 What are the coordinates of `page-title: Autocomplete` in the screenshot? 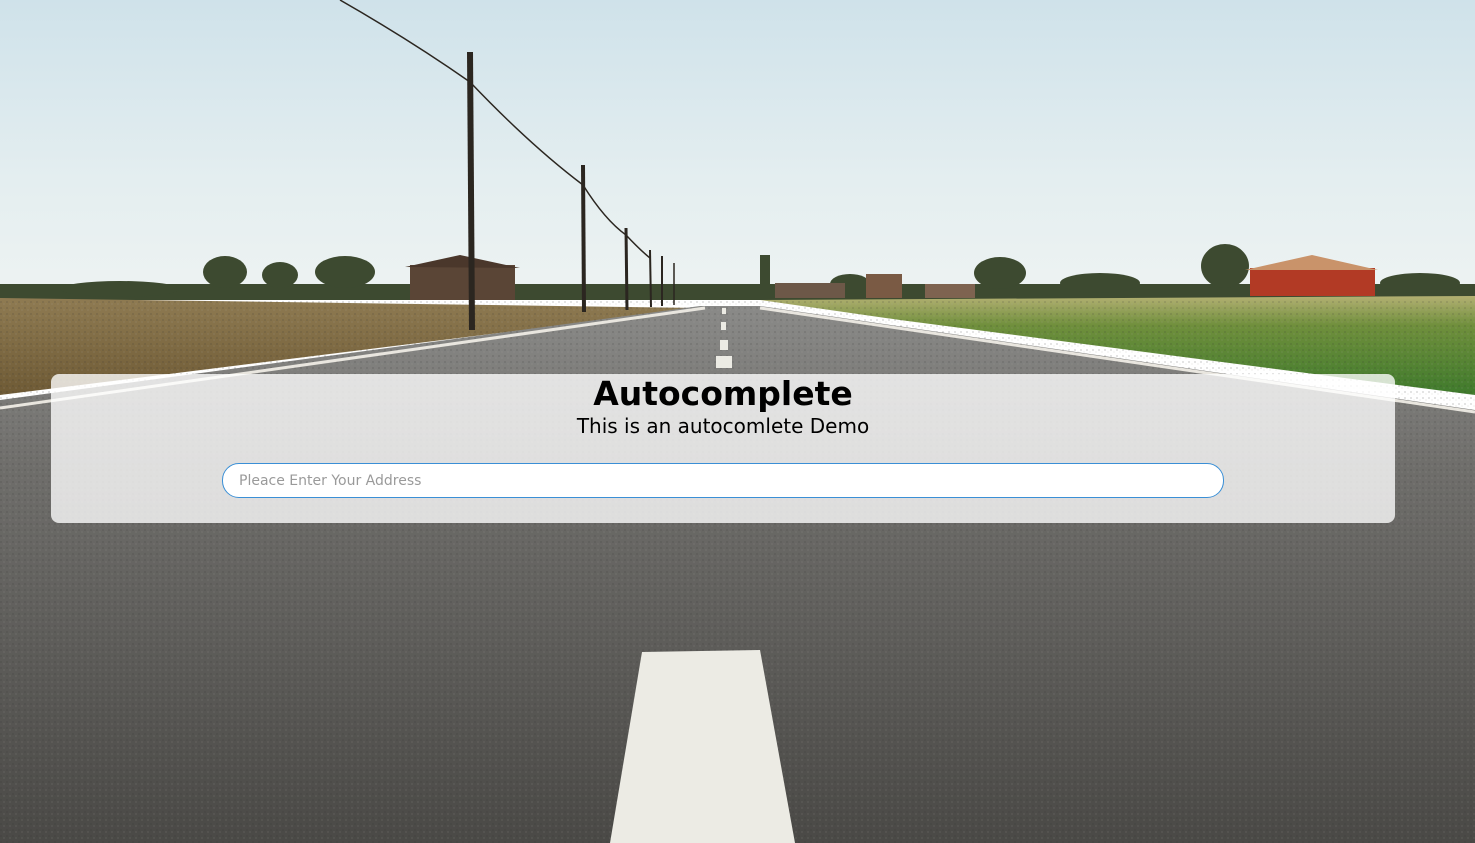 It's located at (723, 393).